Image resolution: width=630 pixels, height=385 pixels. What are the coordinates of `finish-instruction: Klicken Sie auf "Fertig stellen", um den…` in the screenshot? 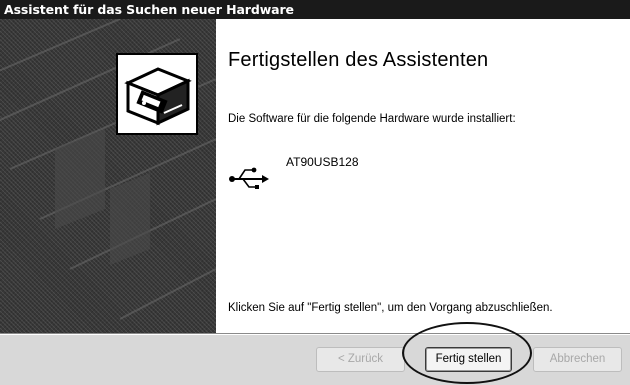 It's located at (390, 308).